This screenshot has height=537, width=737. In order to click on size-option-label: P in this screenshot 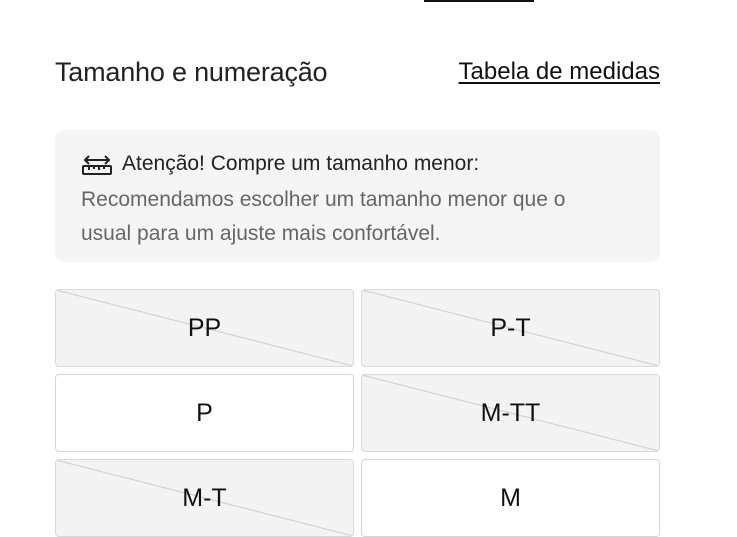, I will do `click(204, 412)`.